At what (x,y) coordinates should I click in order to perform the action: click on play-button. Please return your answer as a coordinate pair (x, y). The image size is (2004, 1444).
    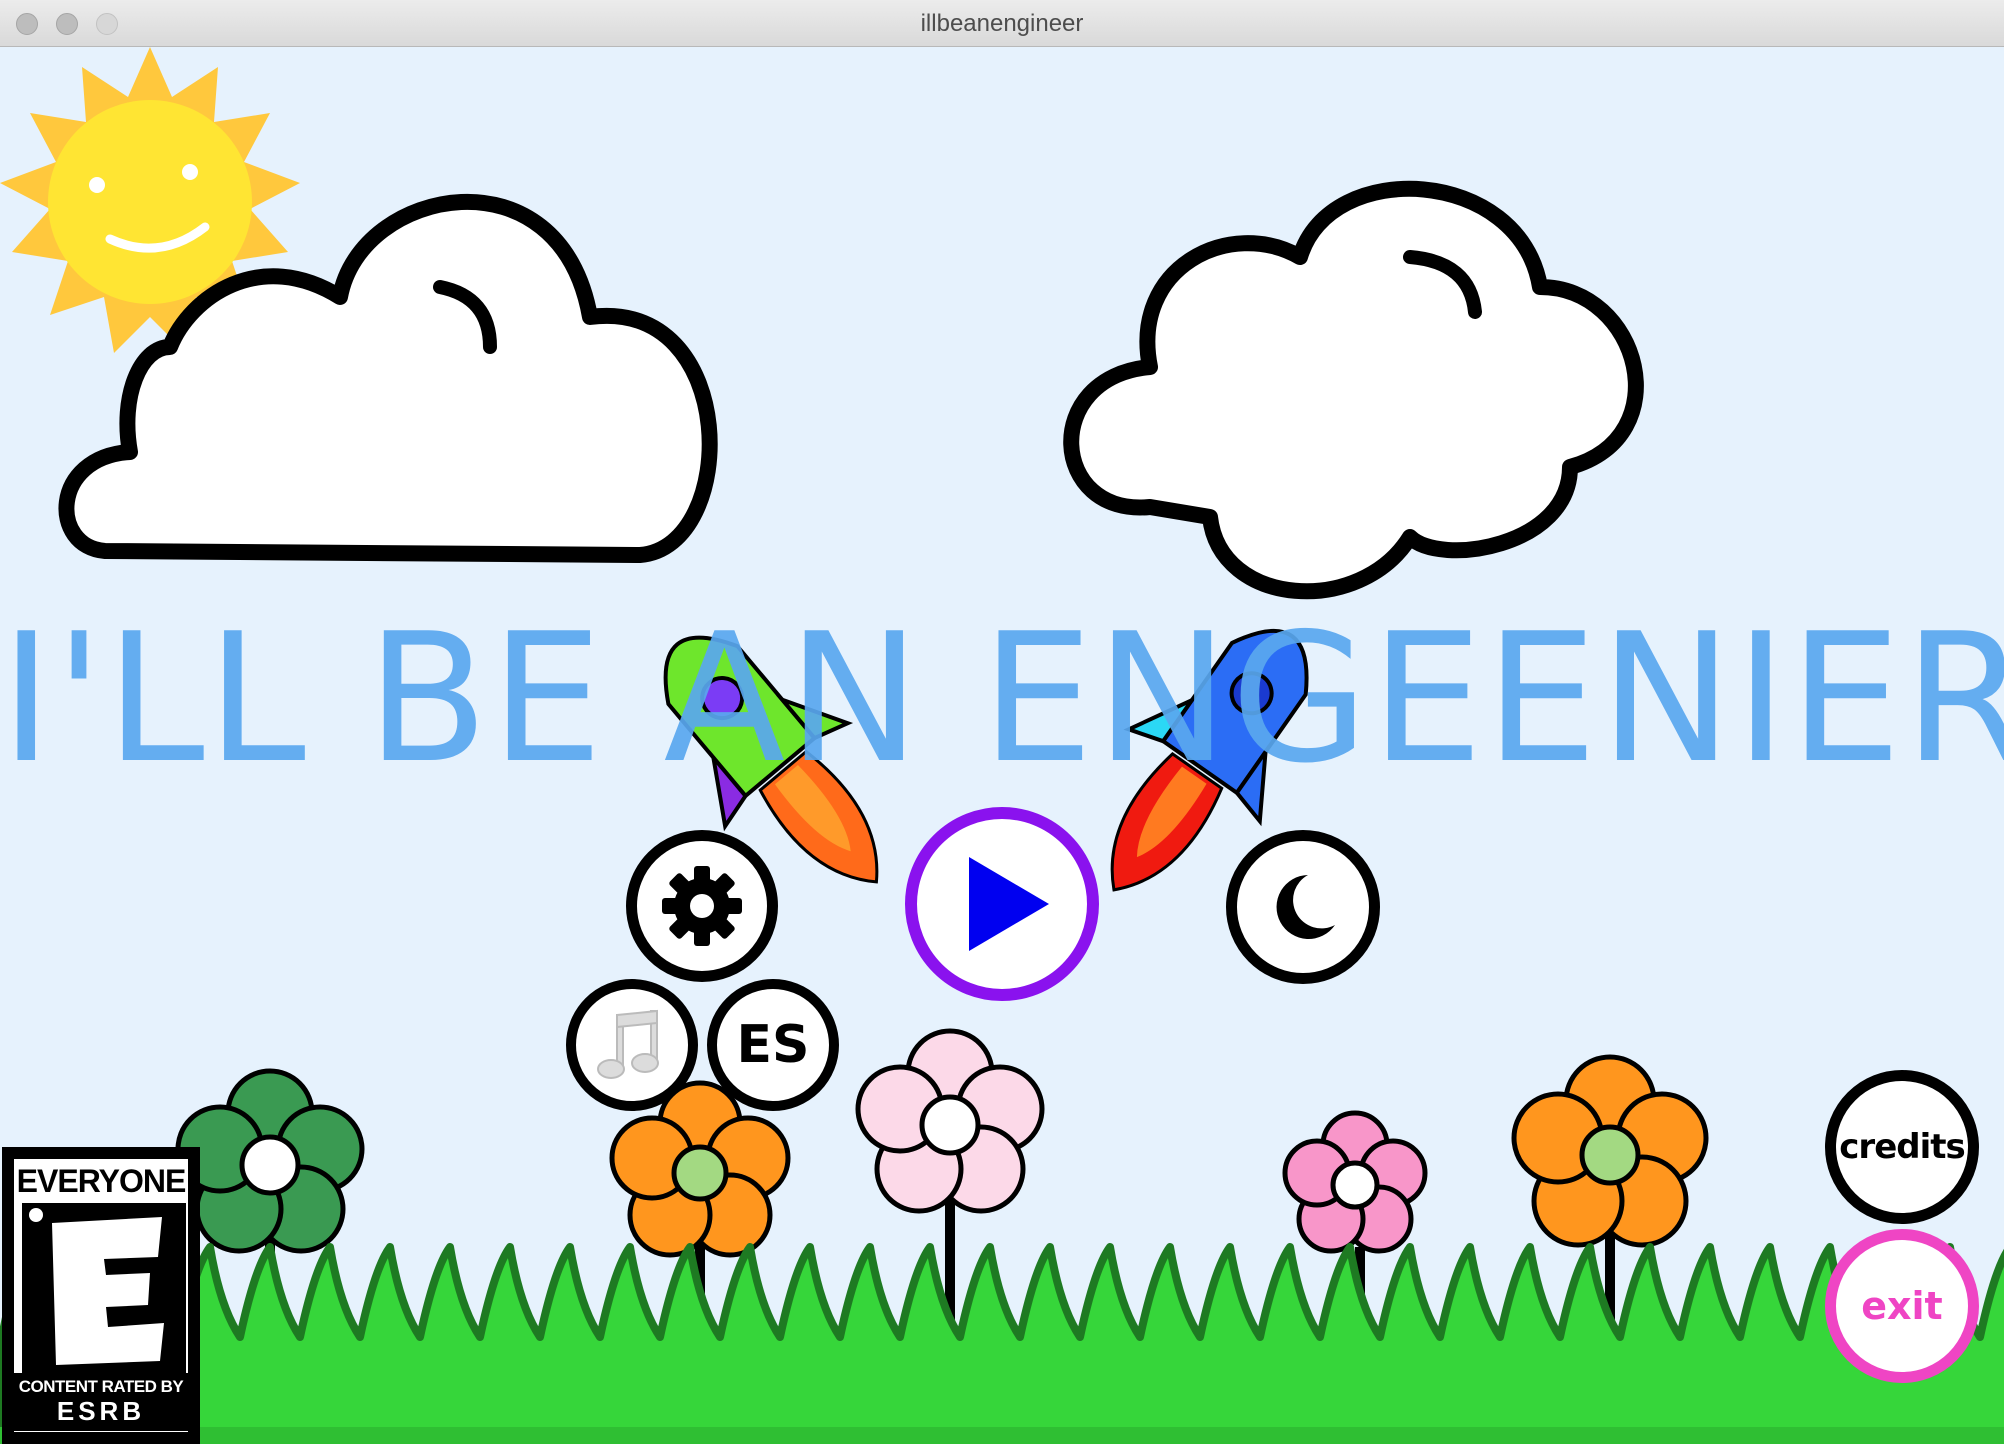
    Looking at the image, I should click on (1002, 904).